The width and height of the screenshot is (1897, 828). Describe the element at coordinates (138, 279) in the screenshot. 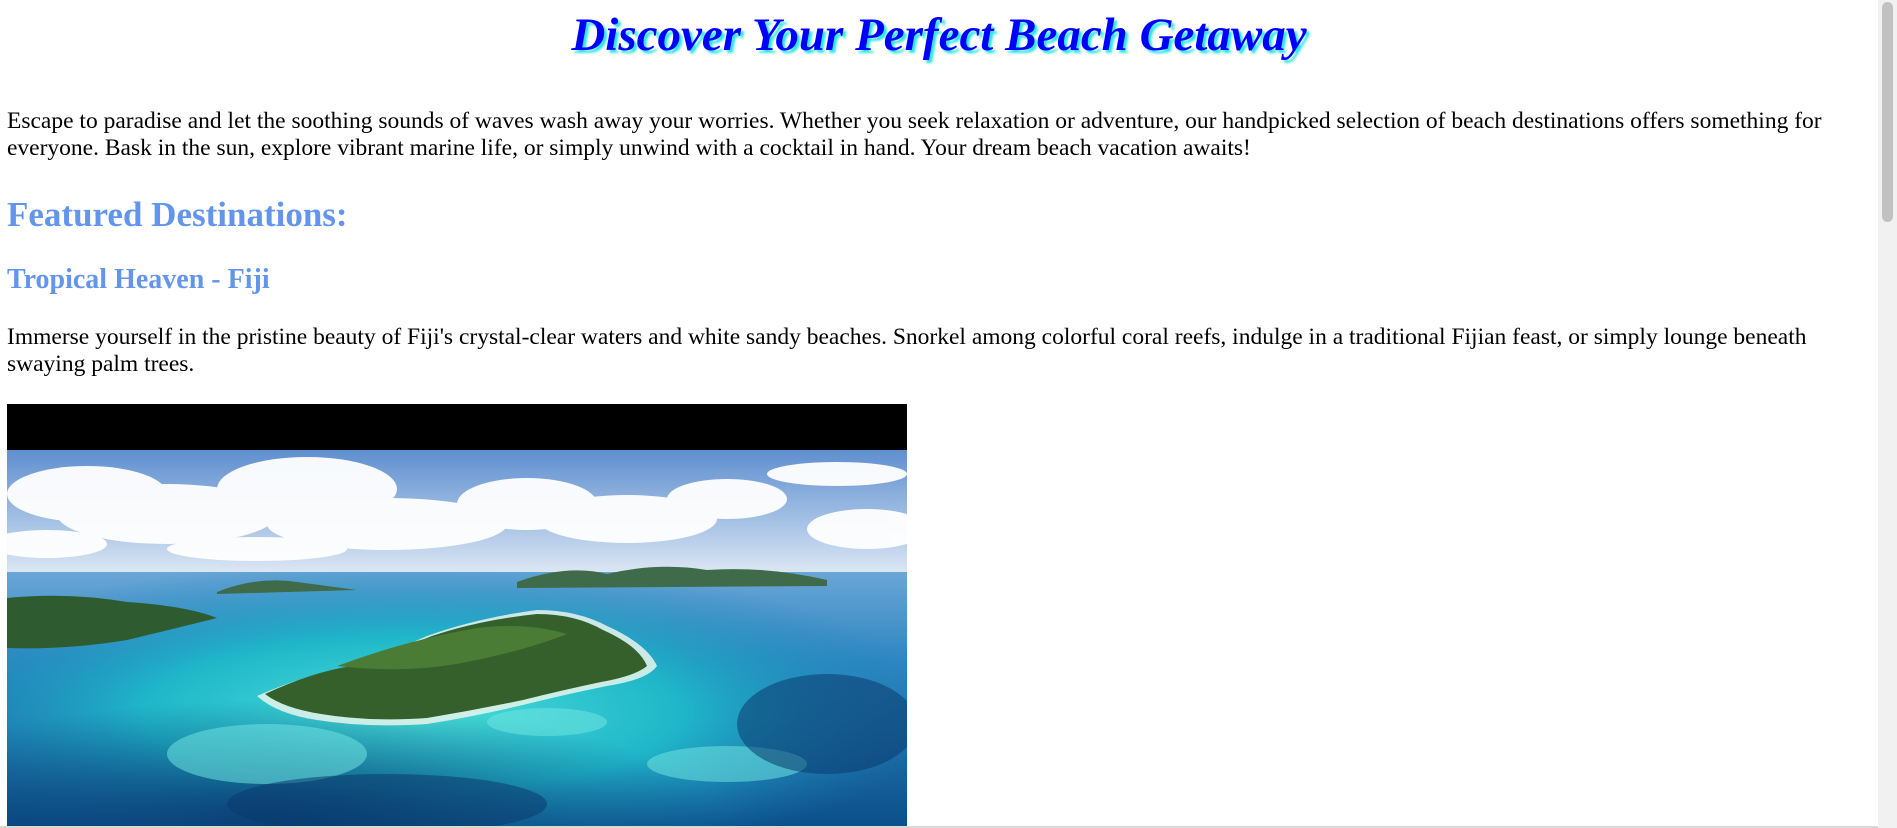

I see `destination-title-fiji: Tropical Heaven - Fiji` at that location.